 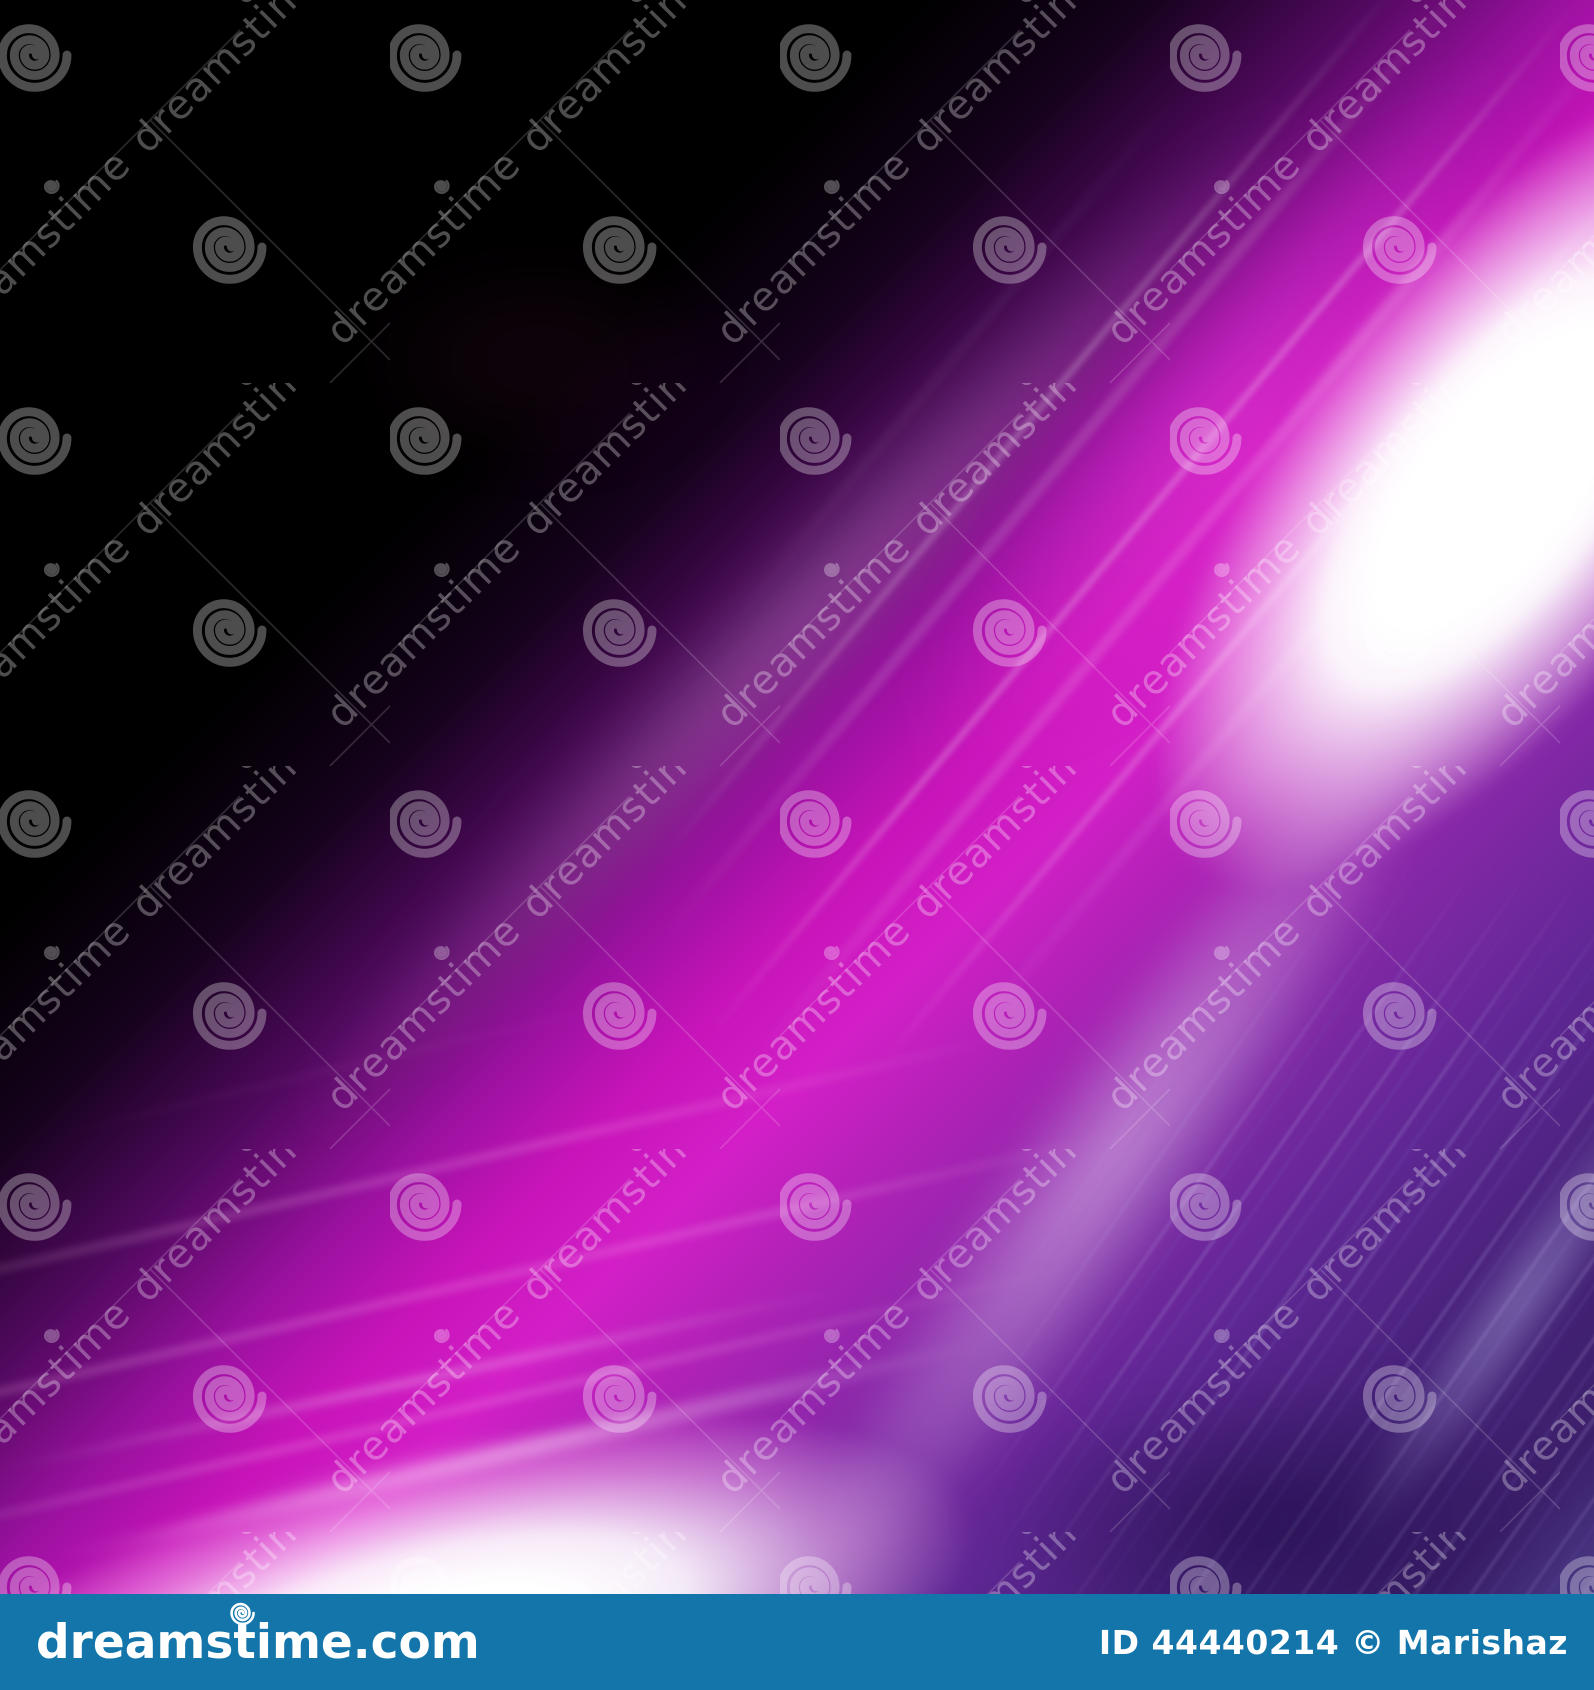 I want to click on image-credit: ID 44440214 © Marishaz, so click(x=1333, y=1642).